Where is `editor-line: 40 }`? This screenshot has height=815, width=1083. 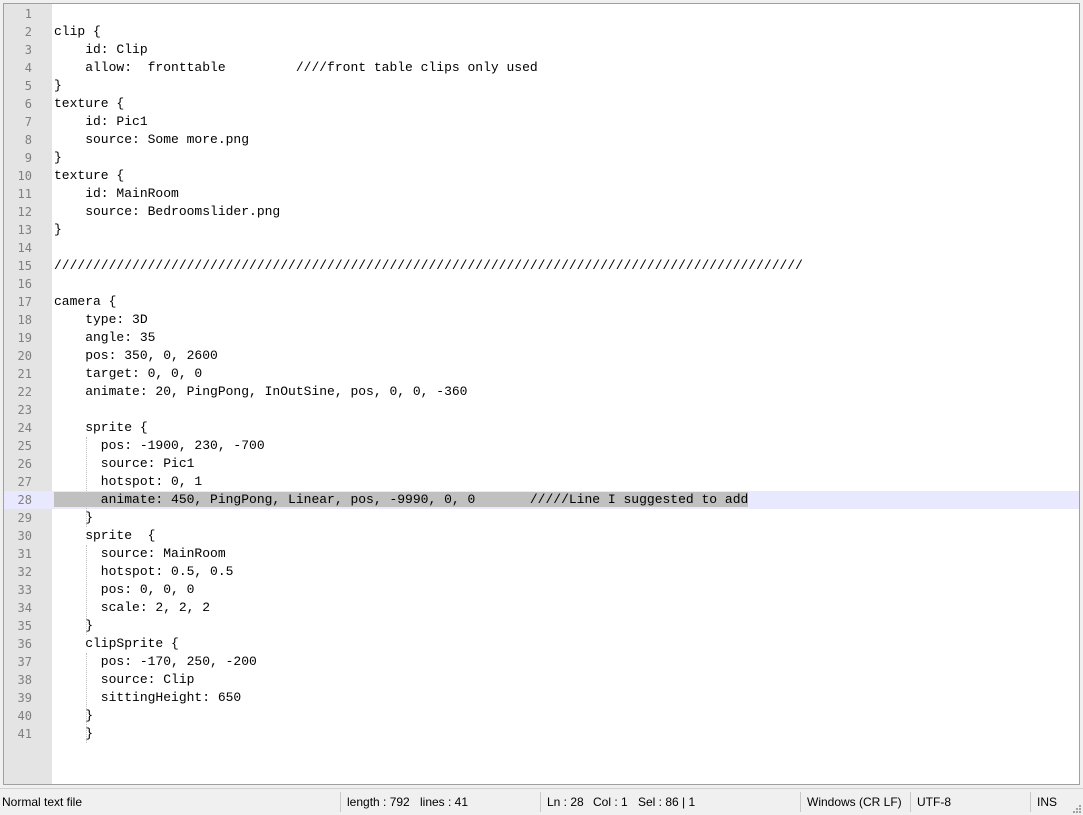
editor-line: 40 } is located at coordinates (541, 716).